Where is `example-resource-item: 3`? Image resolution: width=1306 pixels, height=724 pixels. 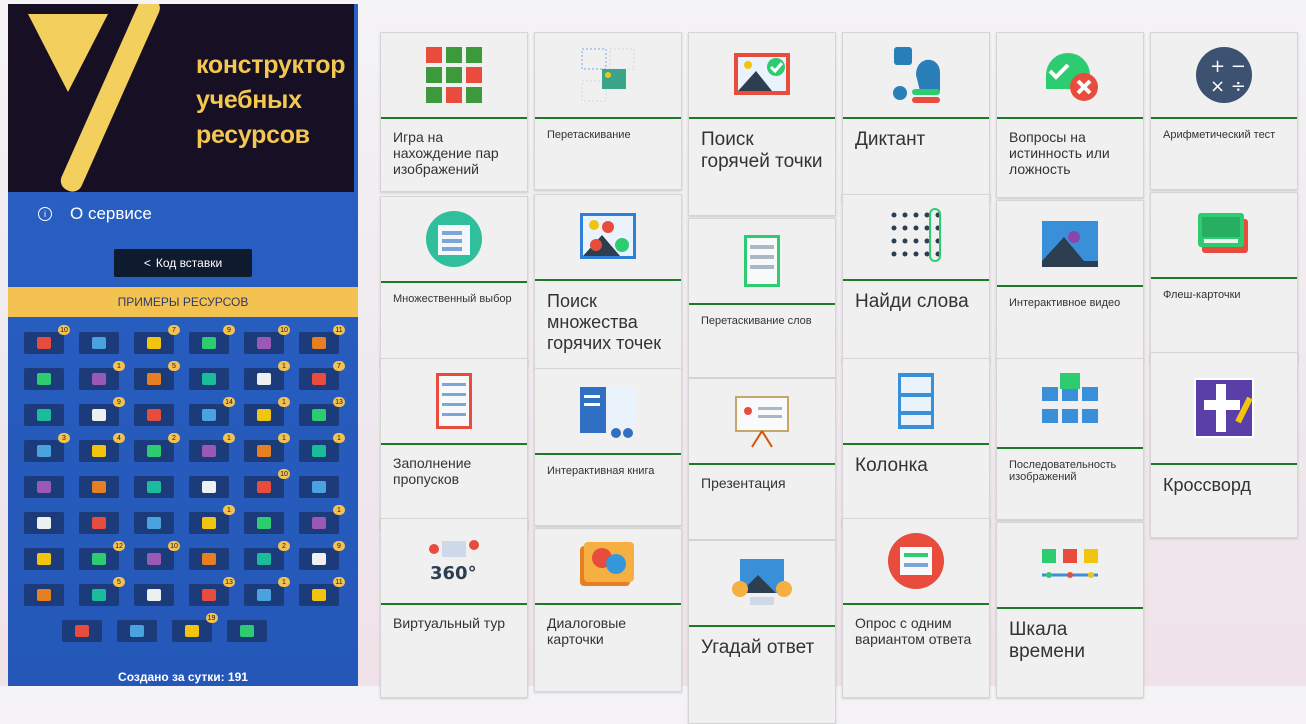 example-resource-item: 3 is located at coordinates (47, 447).